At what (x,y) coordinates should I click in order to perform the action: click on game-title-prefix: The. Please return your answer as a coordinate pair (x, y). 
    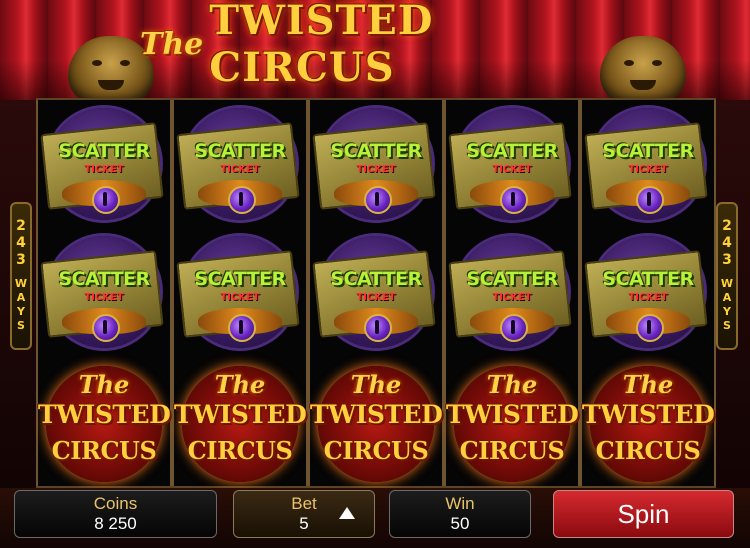
    Looking at the image, I should click on (172, 44).